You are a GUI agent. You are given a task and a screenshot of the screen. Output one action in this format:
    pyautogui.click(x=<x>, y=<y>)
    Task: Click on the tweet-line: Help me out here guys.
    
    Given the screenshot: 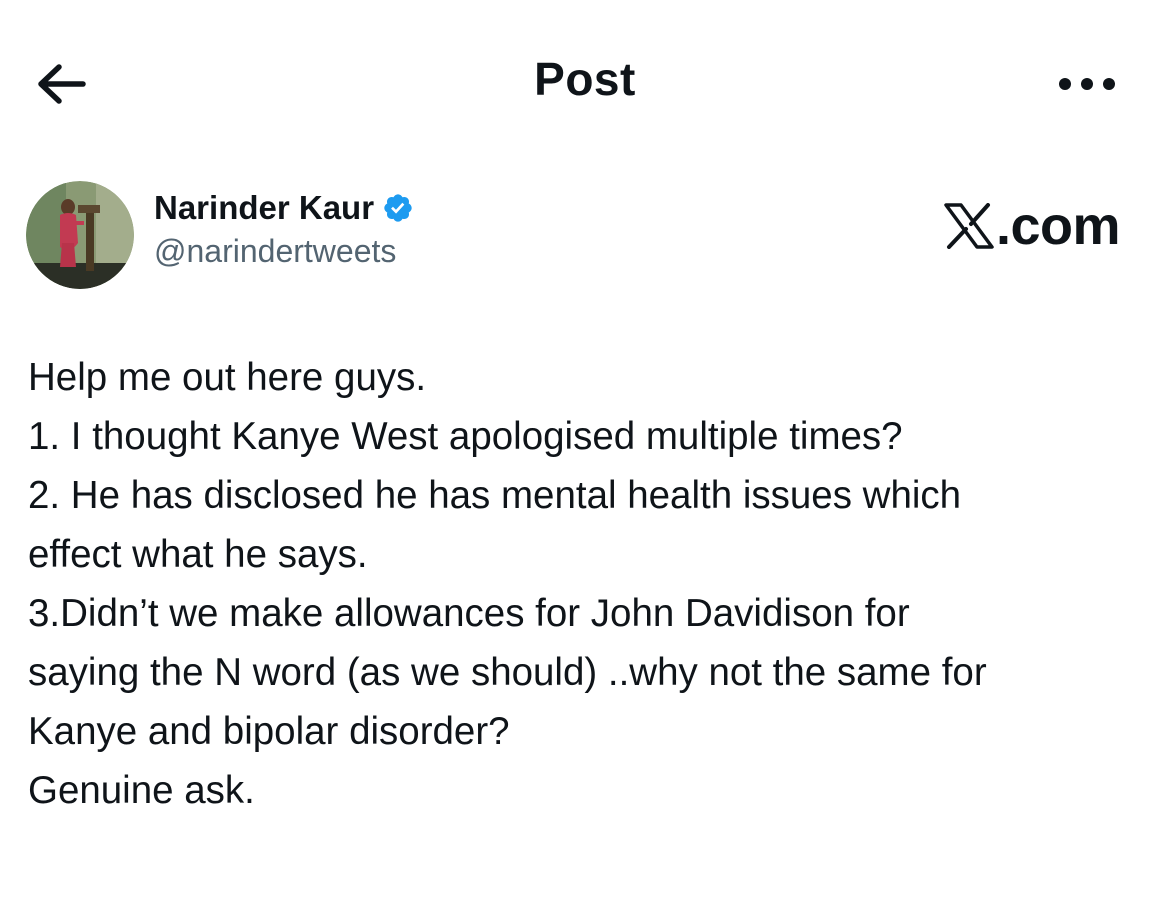 What is the action you would take?
    pyautogui.click(x=227, y=377)
    